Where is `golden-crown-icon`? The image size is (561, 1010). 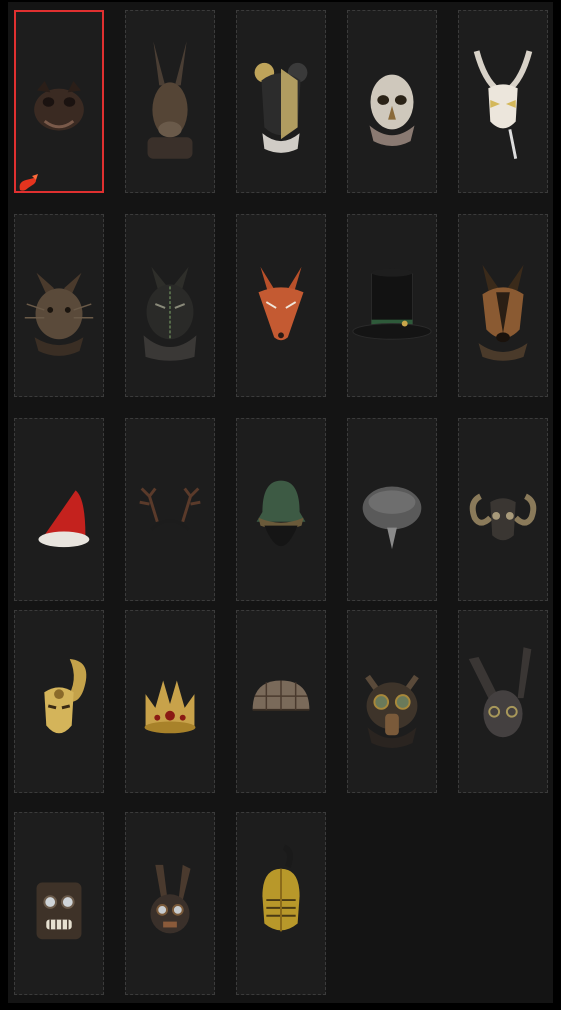 golden-crown-icon is located at coordinates (170, 707).